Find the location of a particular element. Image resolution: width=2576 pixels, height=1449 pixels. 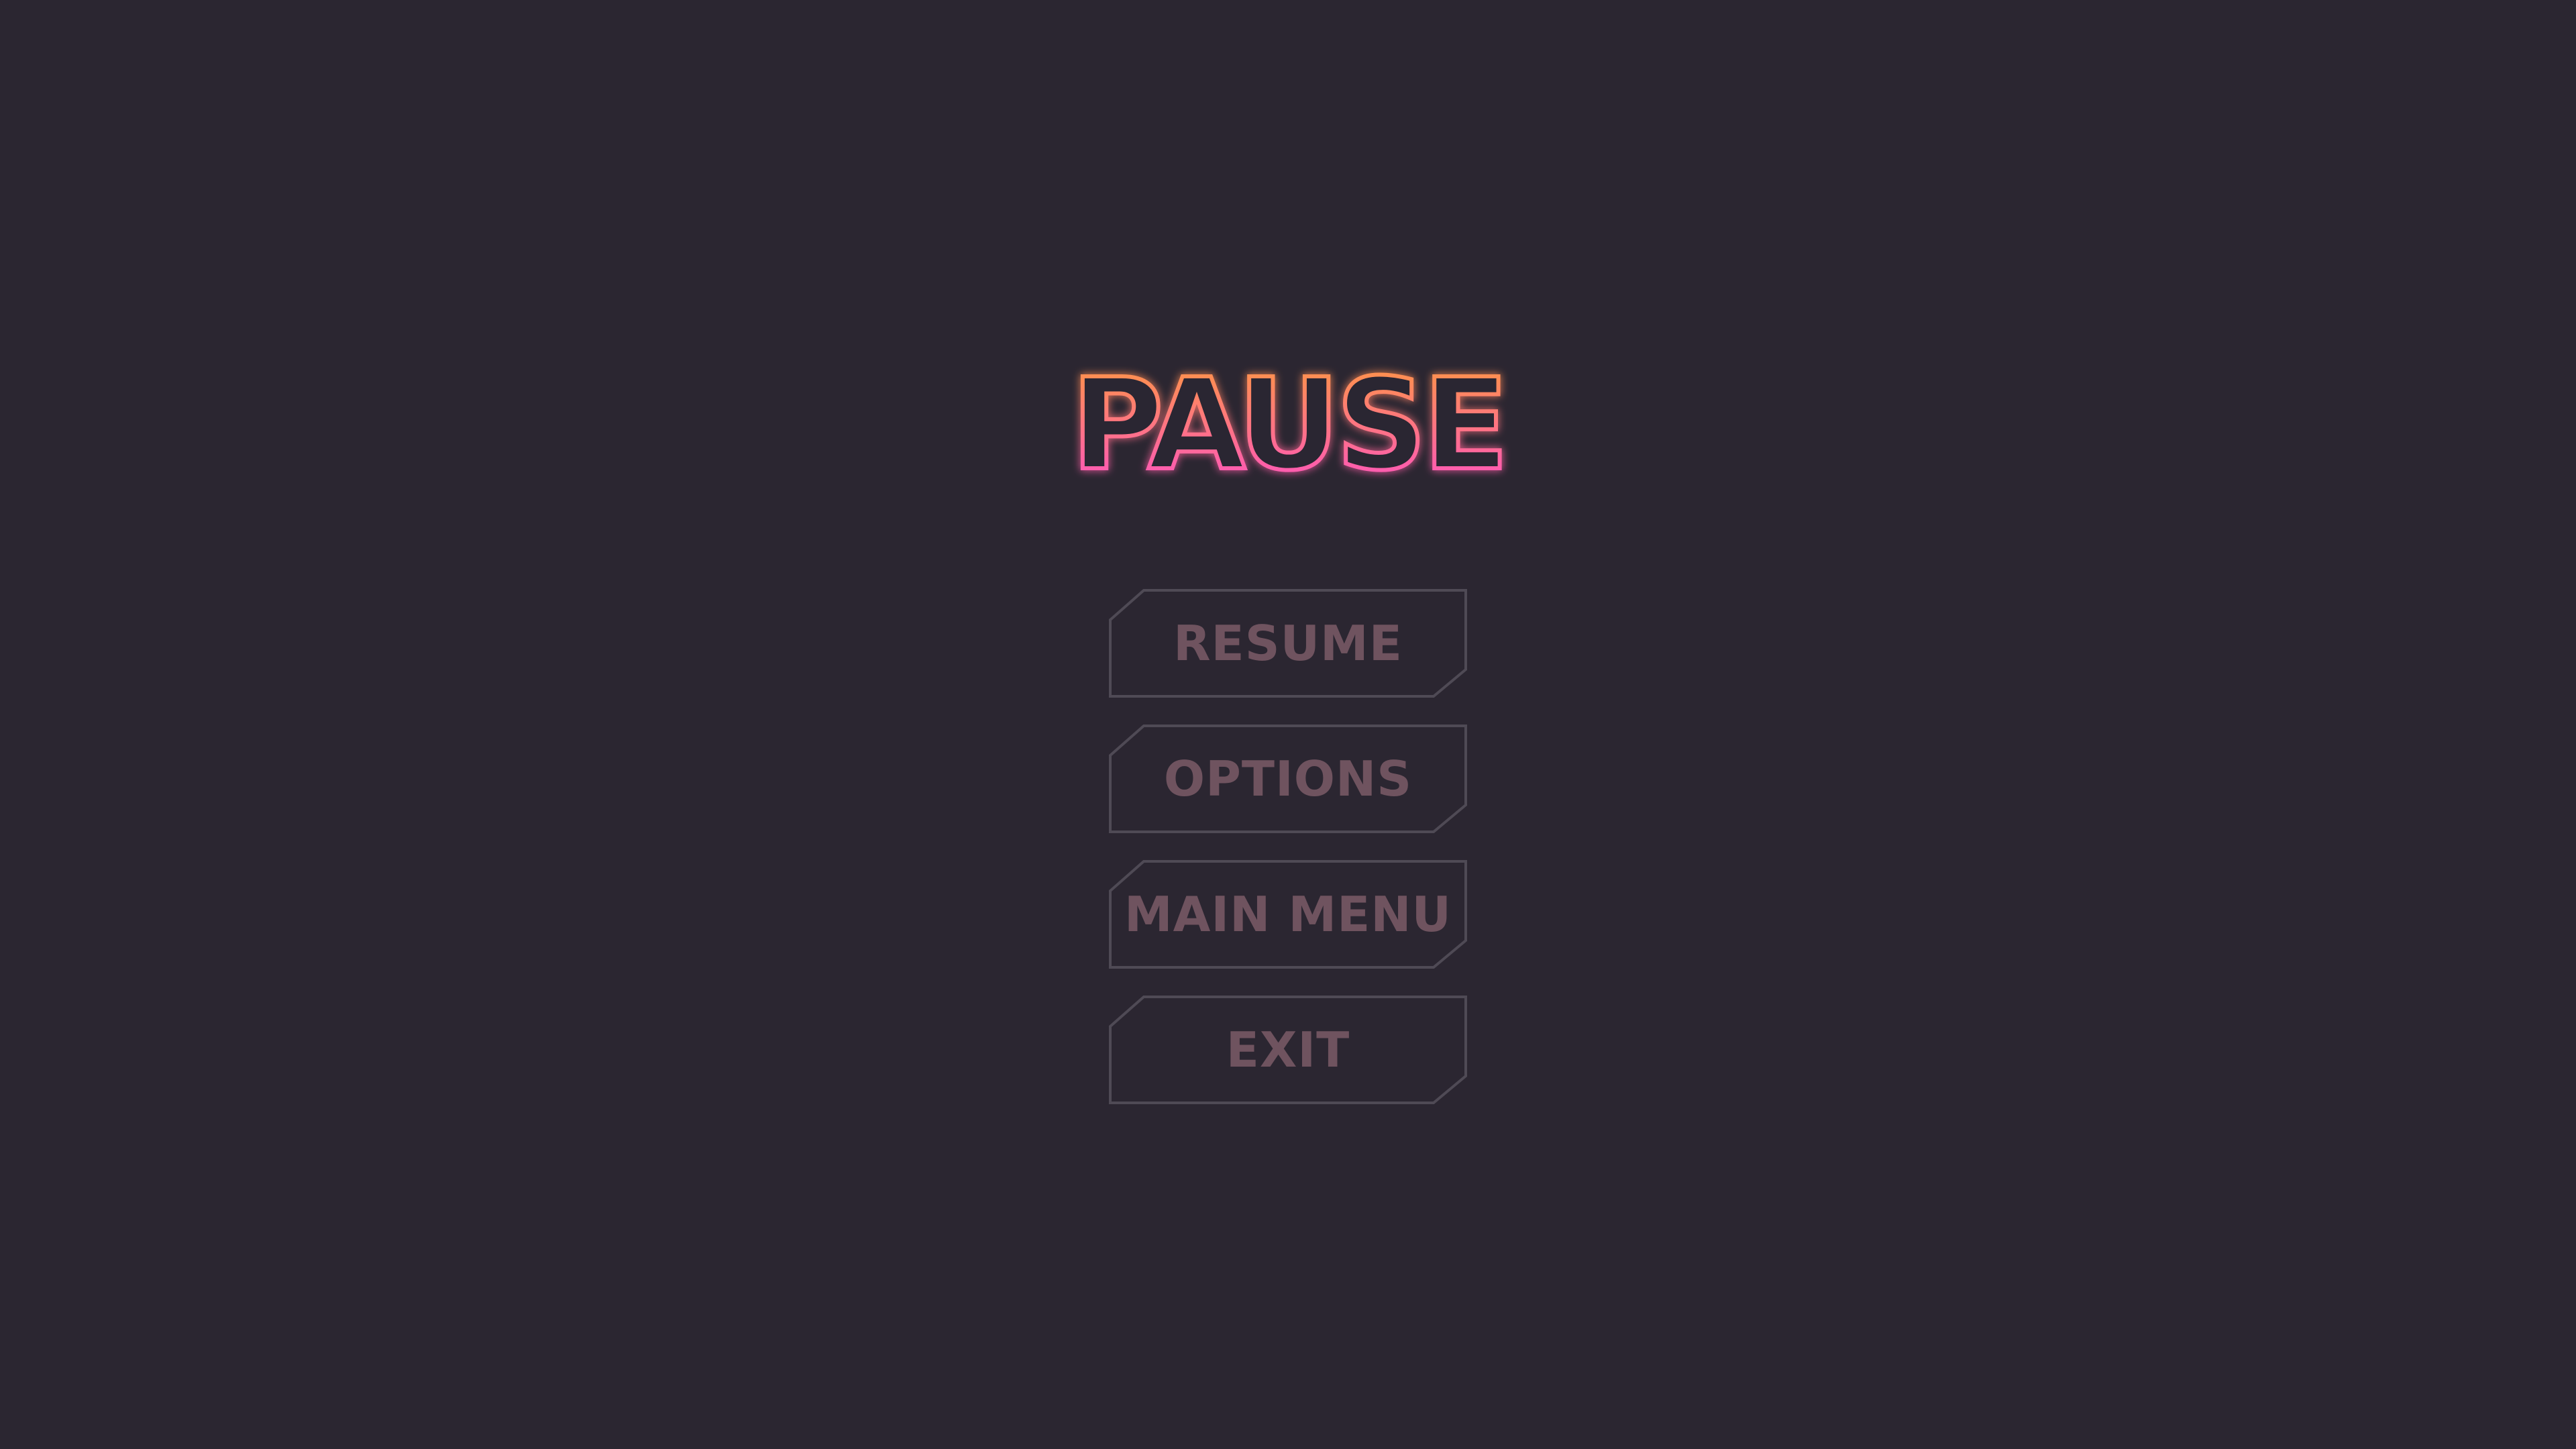

options-label: OPTIONS is located at coordinates (1288, 779).